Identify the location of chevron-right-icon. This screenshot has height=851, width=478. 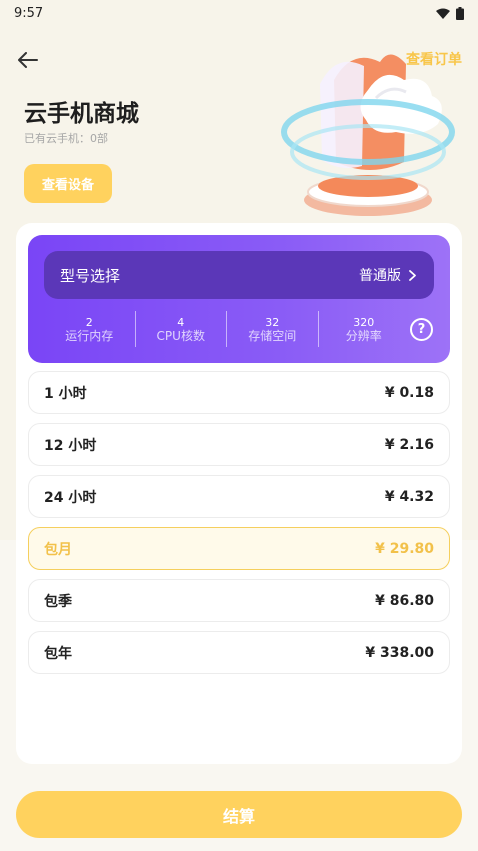
(412, 275).